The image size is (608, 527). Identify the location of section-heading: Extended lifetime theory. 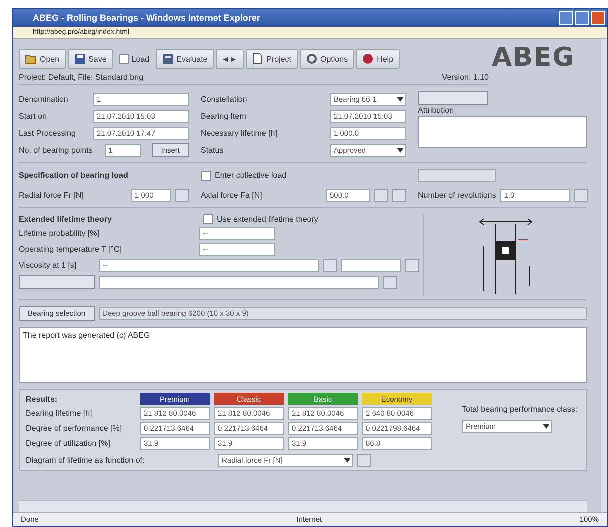
(66, 219).